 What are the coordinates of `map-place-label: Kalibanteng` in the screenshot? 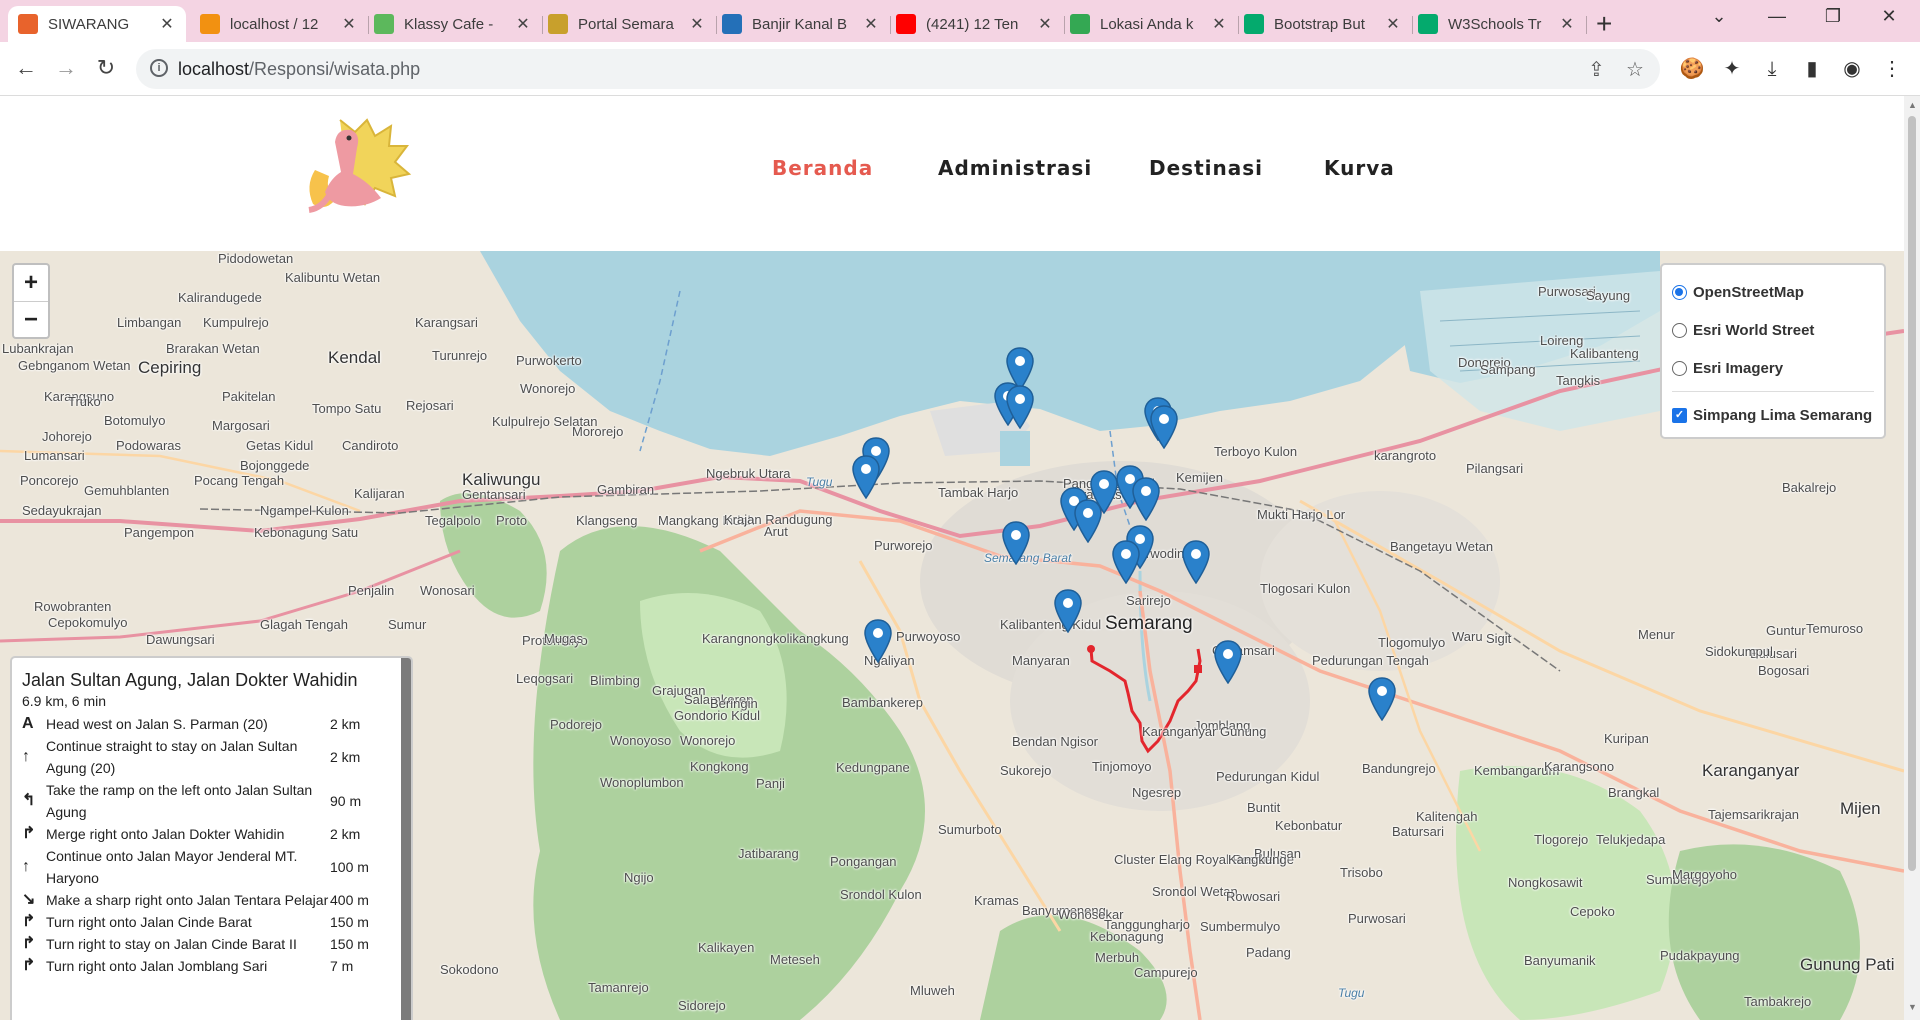 It's located at (1604, 353).